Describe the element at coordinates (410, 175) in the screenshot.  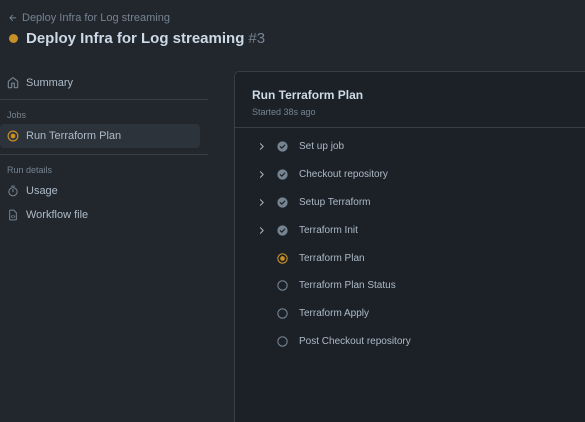
I see `job-step: Checkout repository` at that location.